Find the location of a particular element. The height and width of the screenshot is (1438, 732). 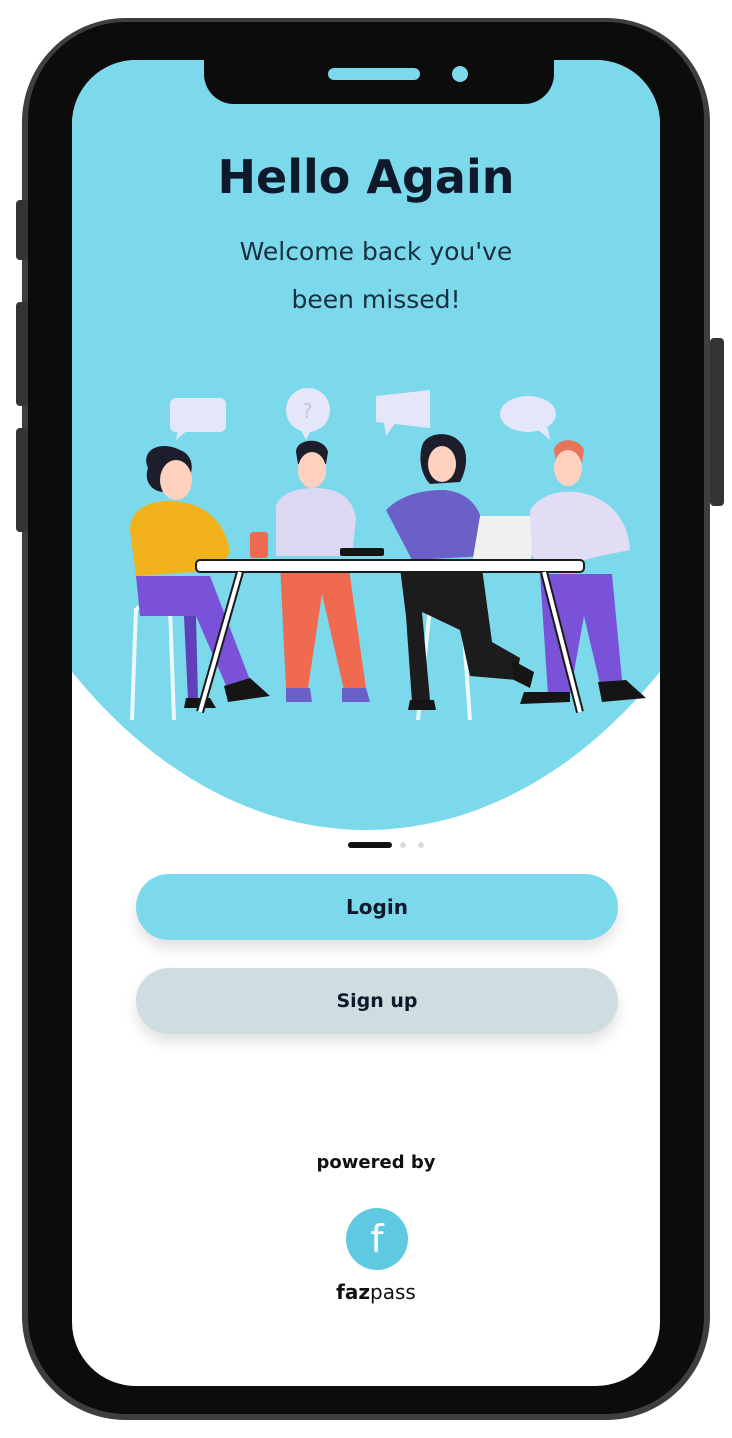

fazpass-logo-glyph: f is located at coordinates (377, 1239).